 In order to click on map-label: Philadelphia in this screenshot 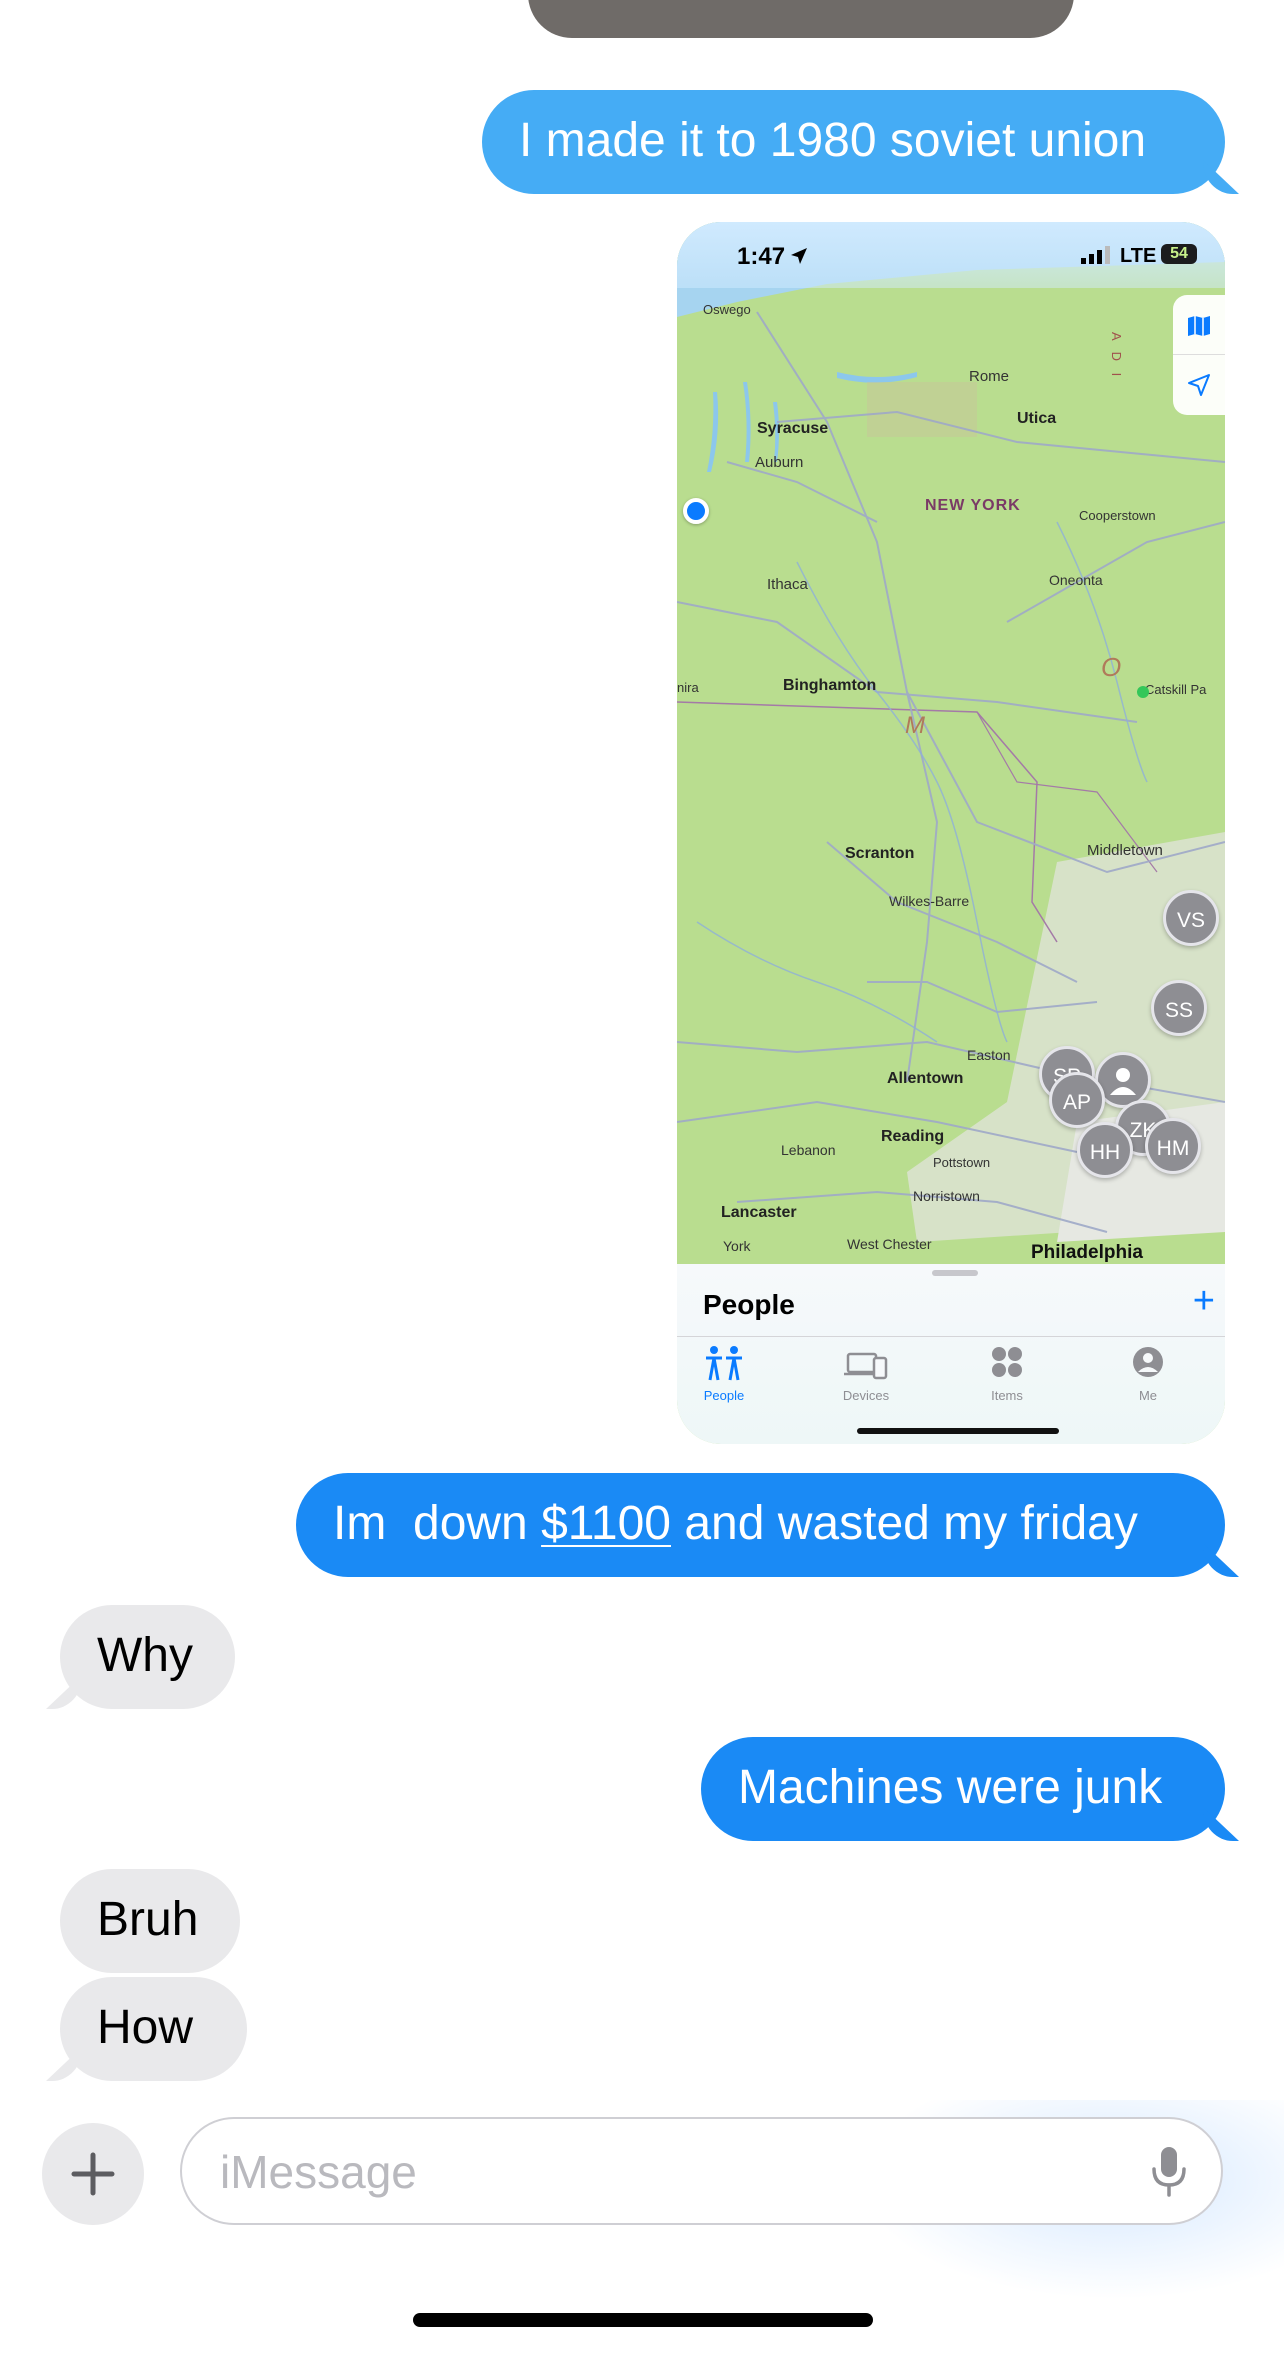, I will do `click(1087, 1252)`.